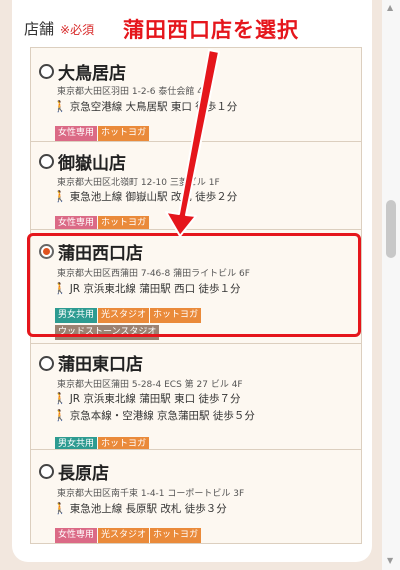 Image resolution: width=400 pixels, height=570 pixels. Describe the element at coordinates (390, 560) in the screenshot. I see `scroll-down-icon: ▼` at that location.